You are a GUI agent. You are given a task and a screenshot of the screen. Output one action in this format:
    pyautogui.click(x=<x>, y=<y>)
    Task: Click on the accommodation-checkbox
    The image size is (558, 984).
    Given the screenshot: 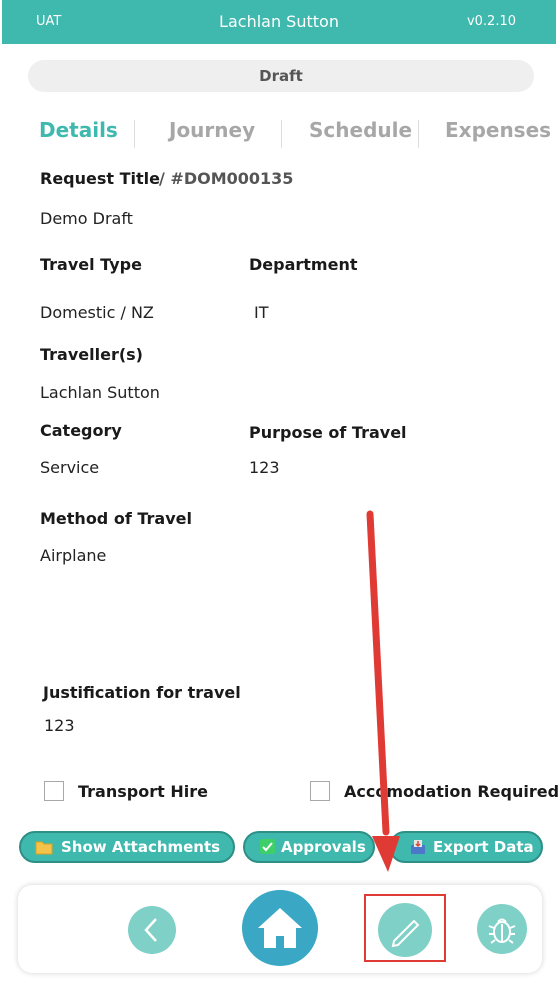 What is the action you would take?
    pyautogui.click(x=320, y=791)
    